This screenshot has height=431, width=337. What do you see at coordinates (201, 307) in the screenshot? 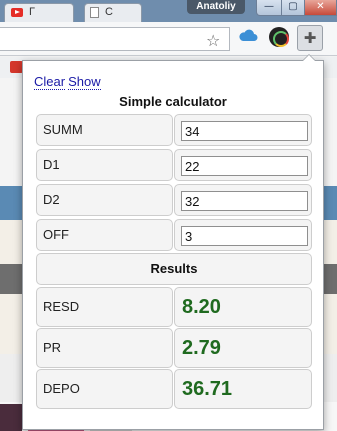
I see `resd-value: 8.20` at bounding box center [201, 307].